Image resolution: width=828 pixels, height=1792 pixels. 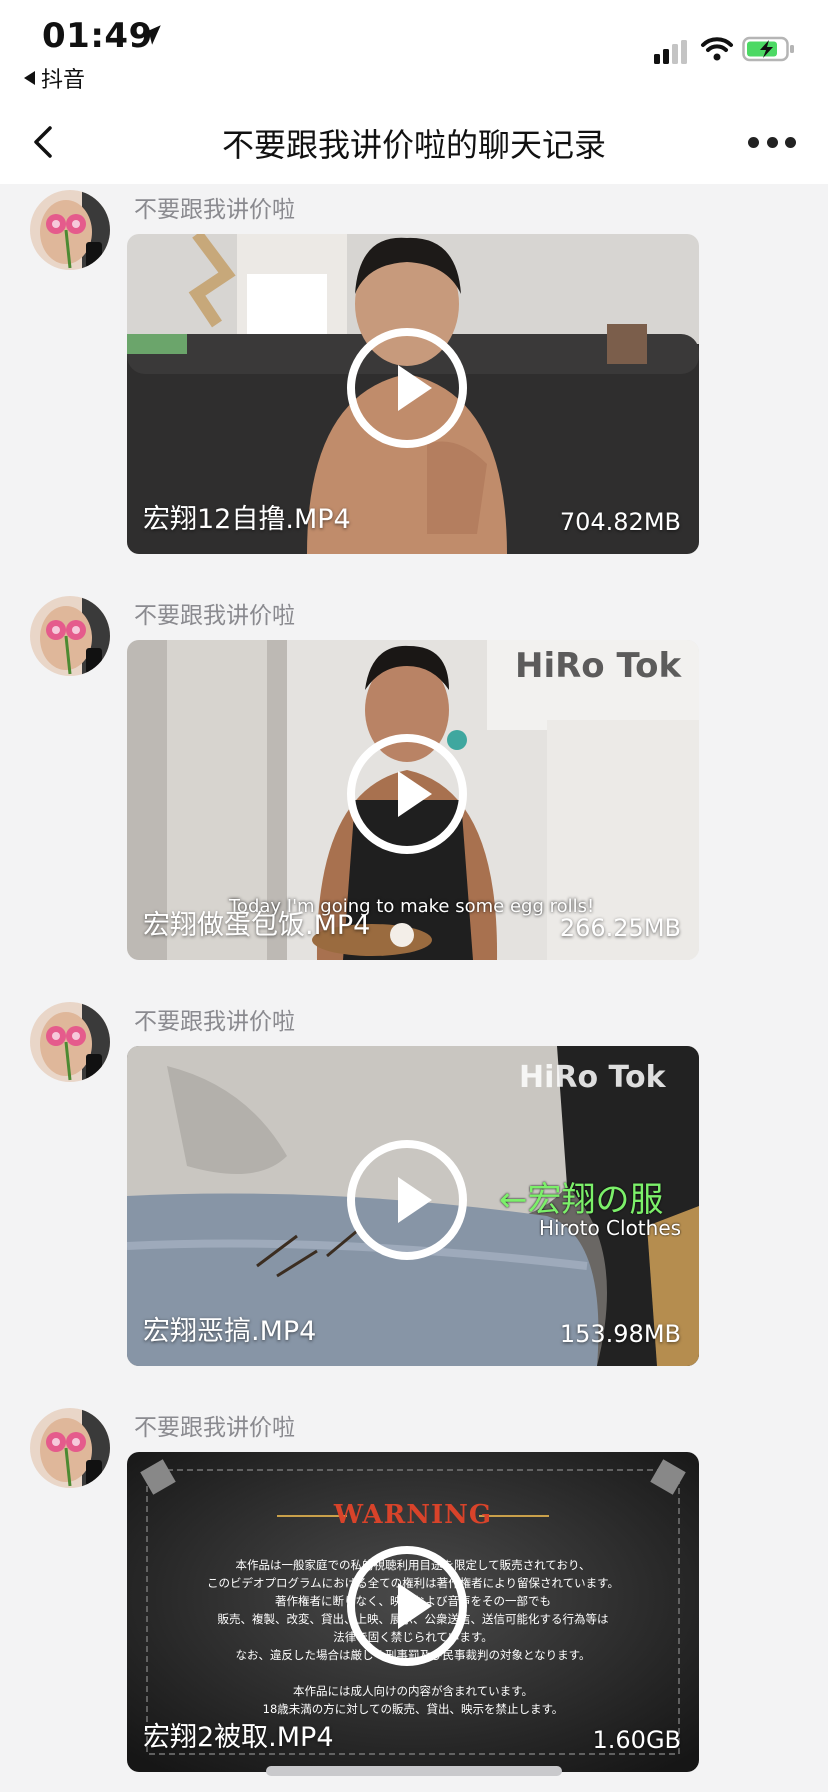 What do you see at coordinates (63, 80) in the screenshot?
I see `back-app-label: 抖音` at bounding box center [63, 80].